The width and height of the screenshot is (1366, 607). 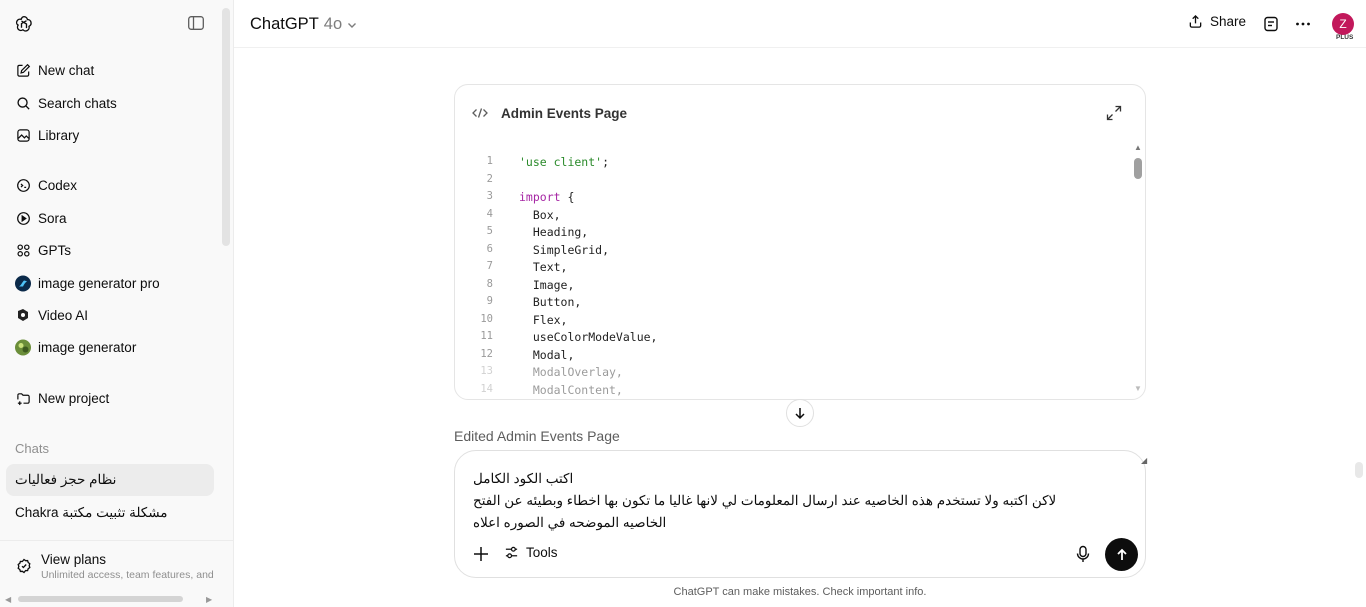 I want to click on code-text: ModalOverlay,, so click(x=571, y=372).